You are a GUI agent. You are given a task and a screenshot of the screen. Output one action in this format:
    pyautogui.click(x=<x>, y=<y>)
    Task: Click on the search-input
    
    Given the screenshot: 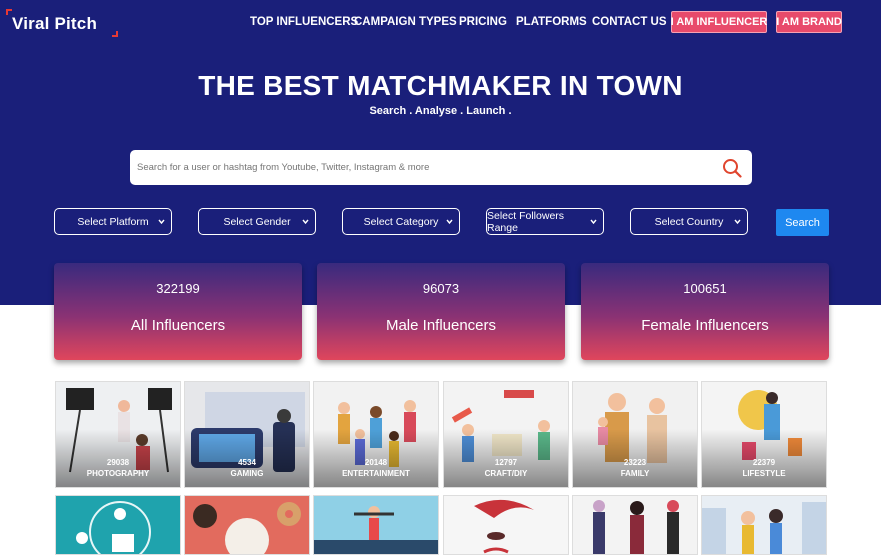 What is the action you would take?
    pyautogui.click(x=417, y=167)
    